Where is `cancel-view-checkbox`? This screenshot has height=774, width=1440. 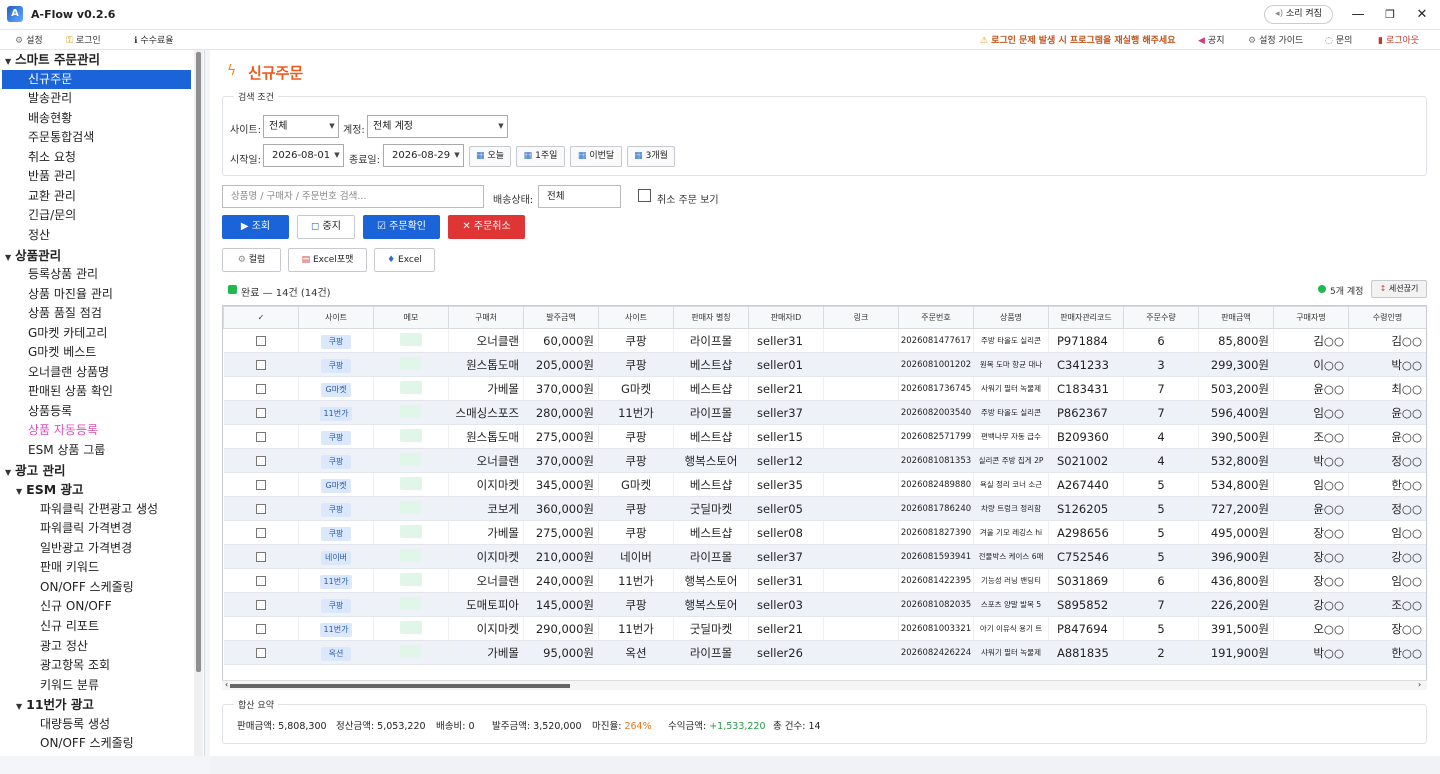 cancel-view-checkbox is located at coordinates (644, 195).